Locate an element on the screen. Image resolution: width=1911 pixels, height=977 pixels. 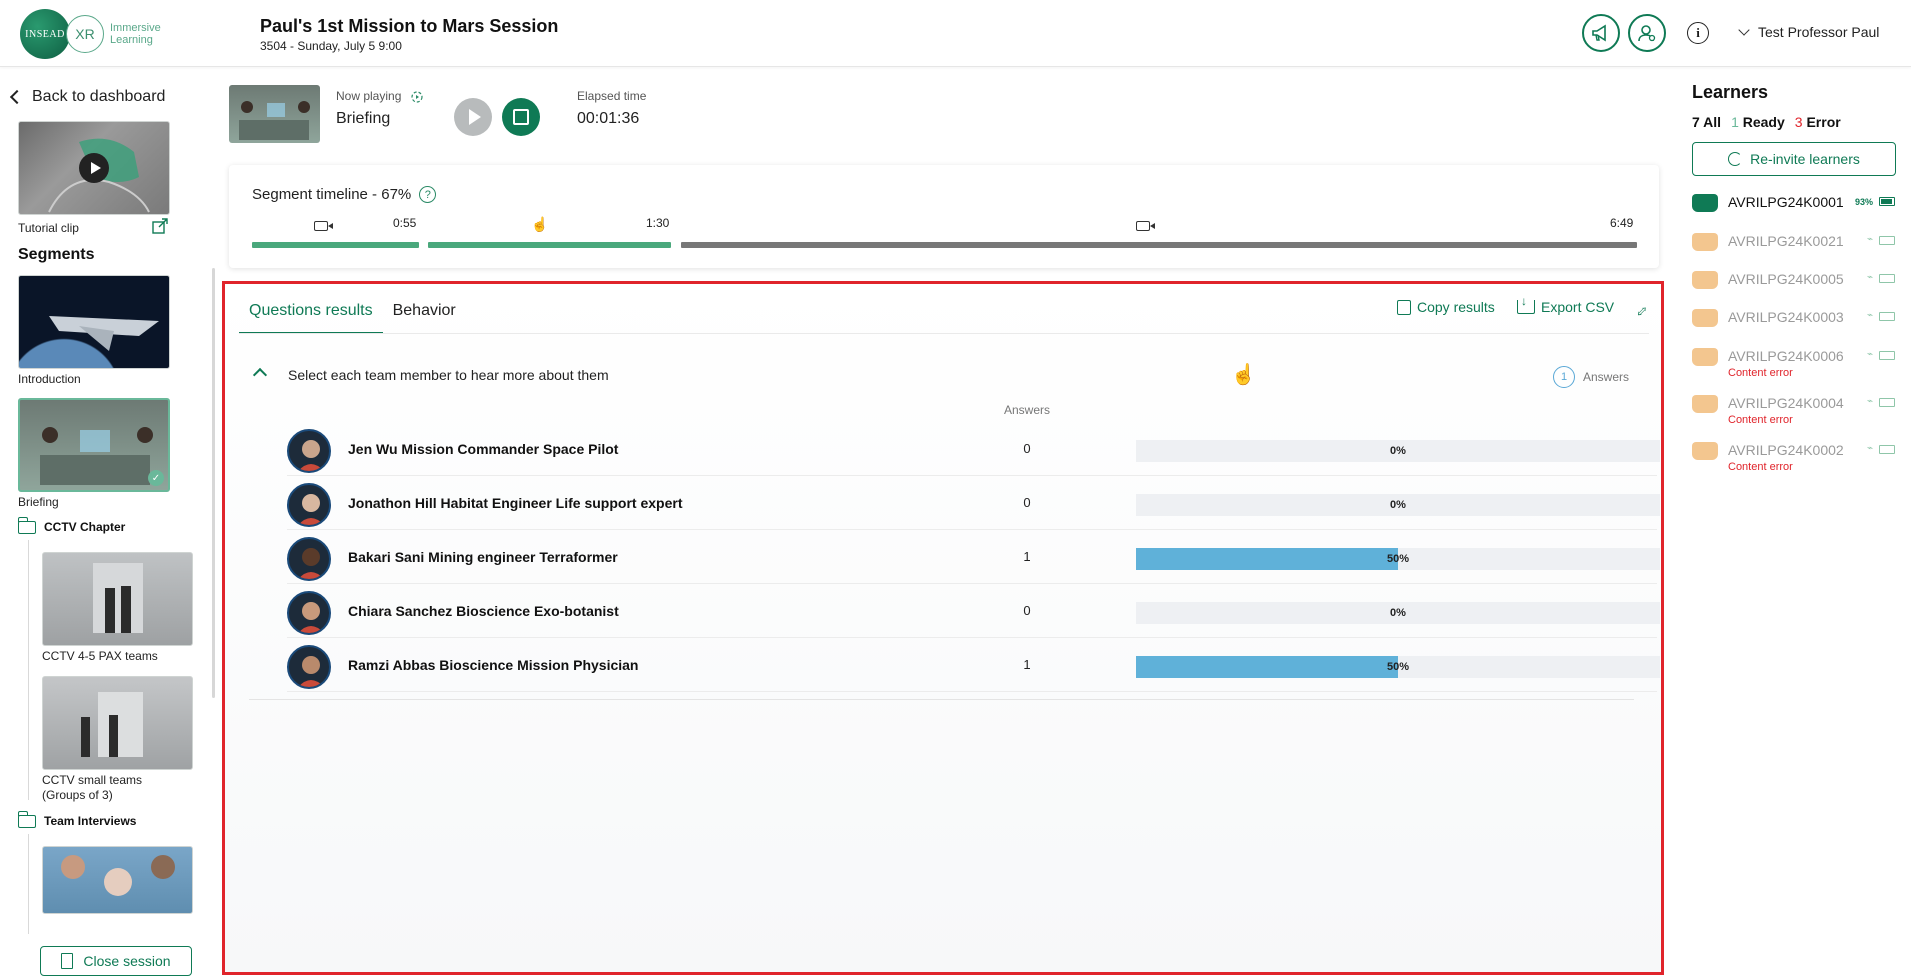
expand-icon: ⇔ is located at coordinates (1641, 311).